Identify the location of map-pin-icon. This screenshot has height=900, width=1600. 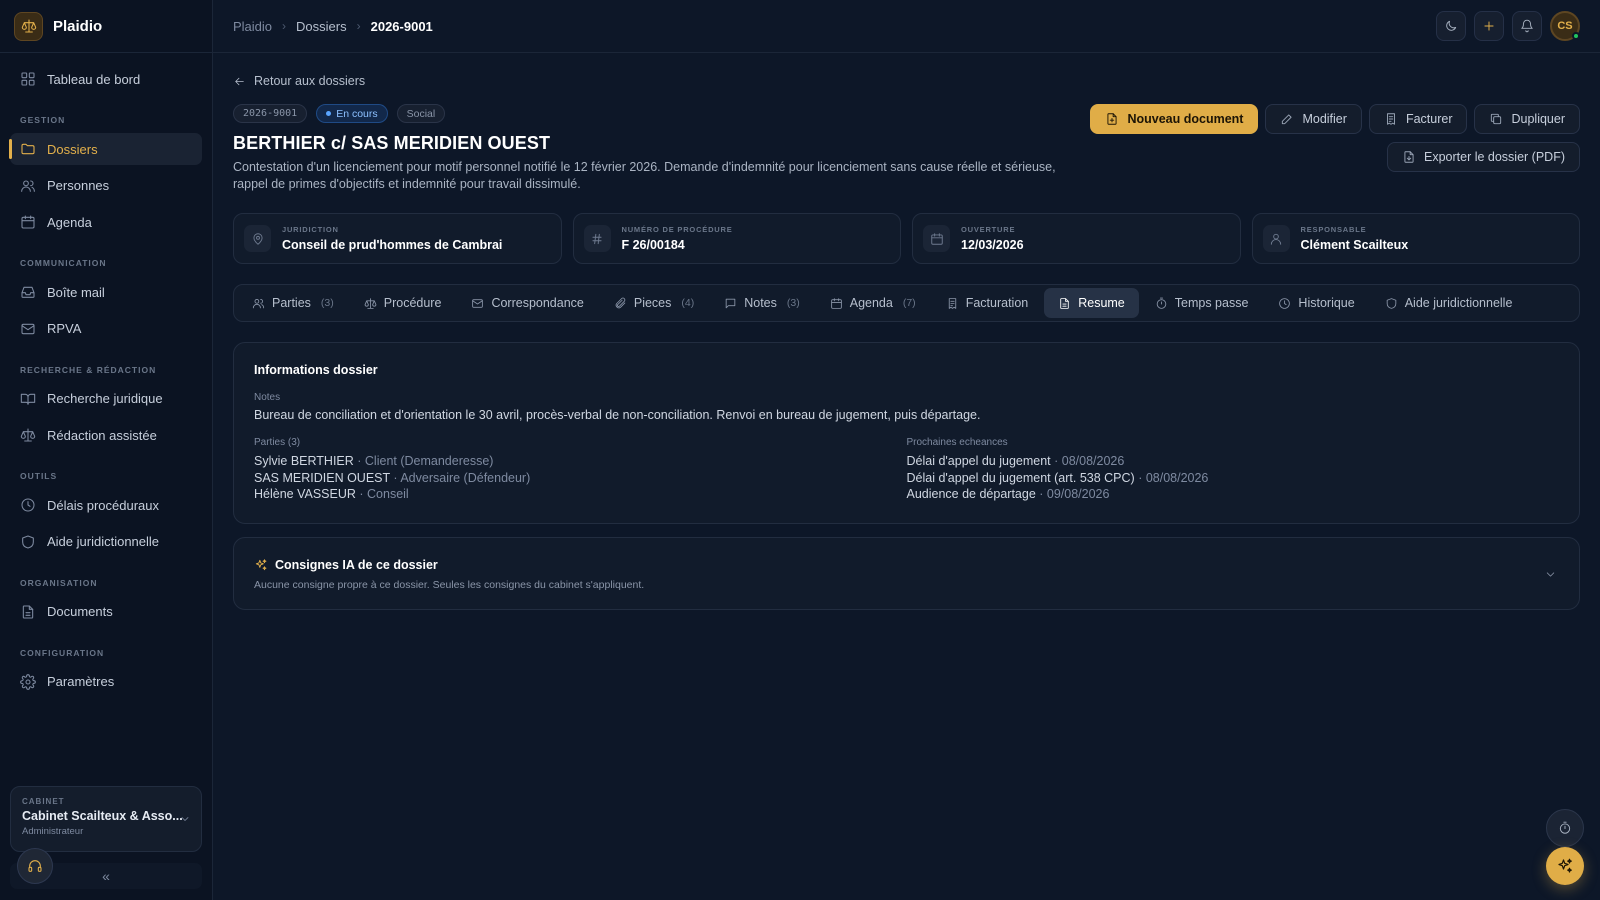
(257, 238).